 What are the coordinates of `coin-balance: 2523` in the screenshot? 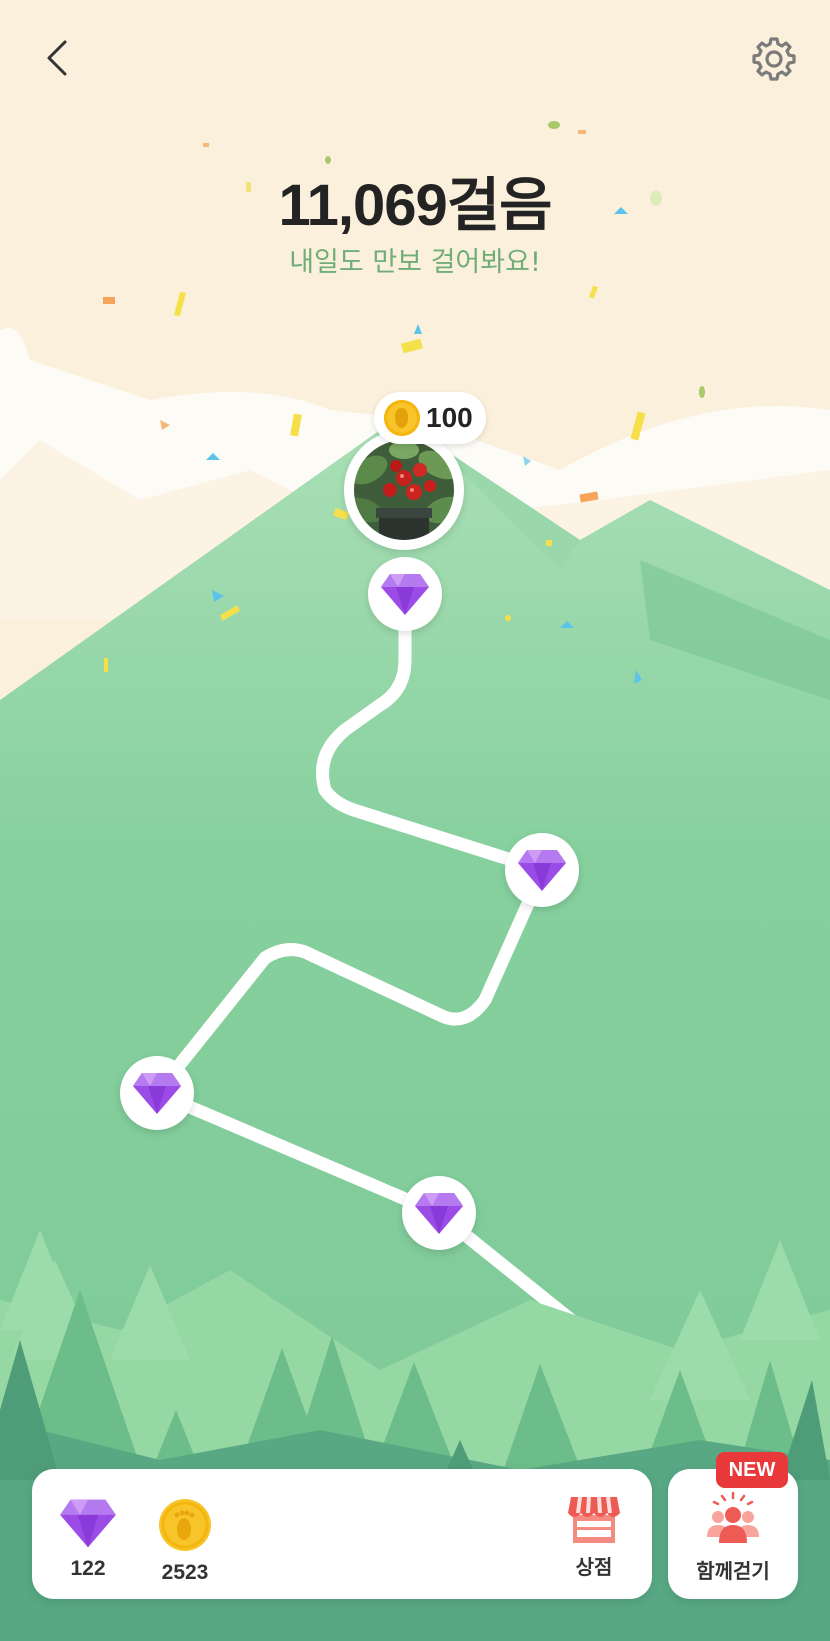 It's located at (185, 1541).